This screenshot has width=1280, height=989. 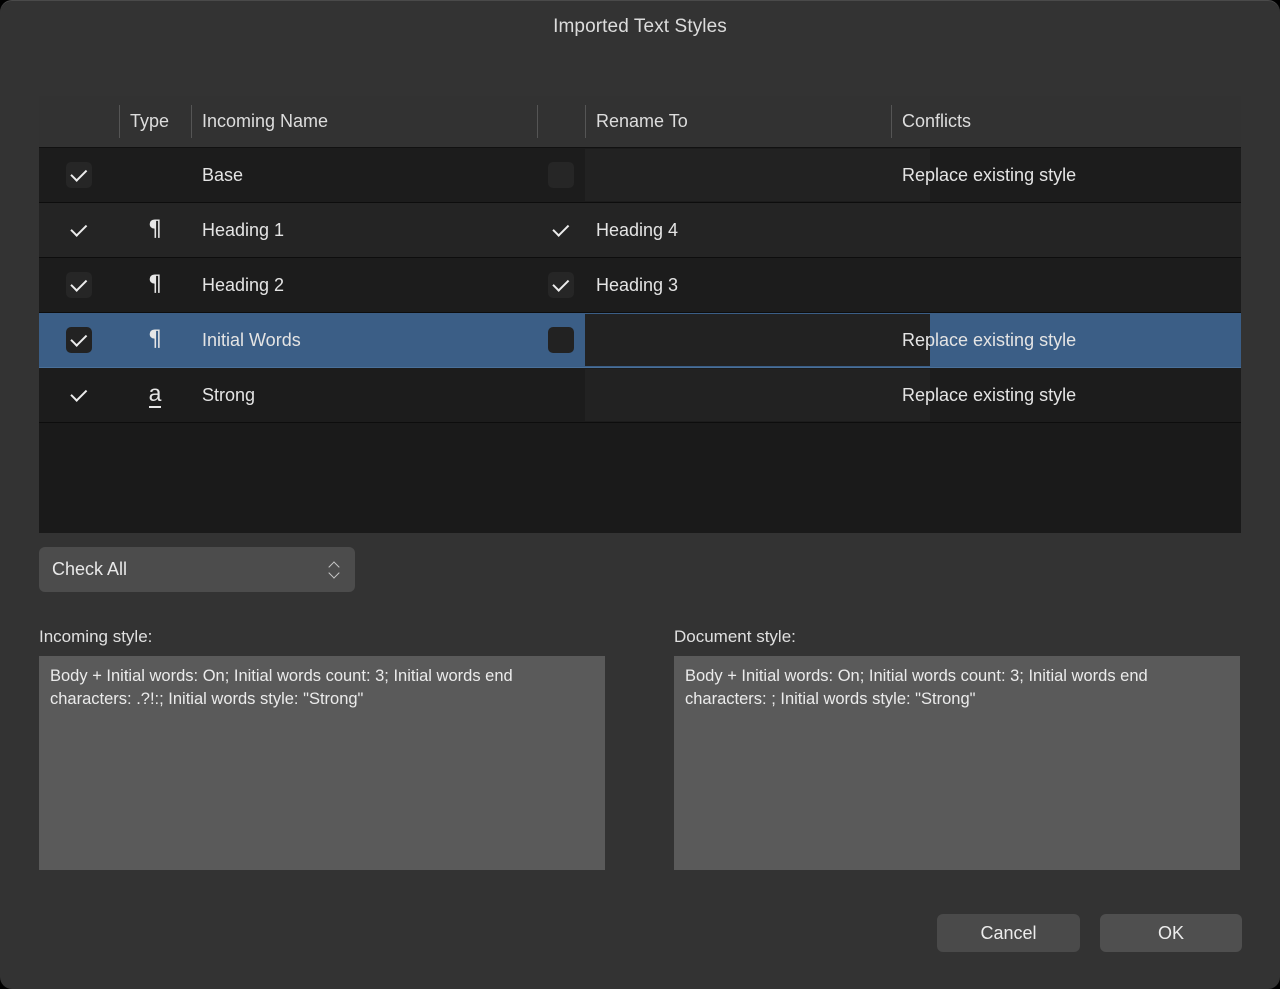 What do you see at coordinates (1171, 933) in the screenshot?
I see `ok-button: OK` at bounding box center [1171, 933].